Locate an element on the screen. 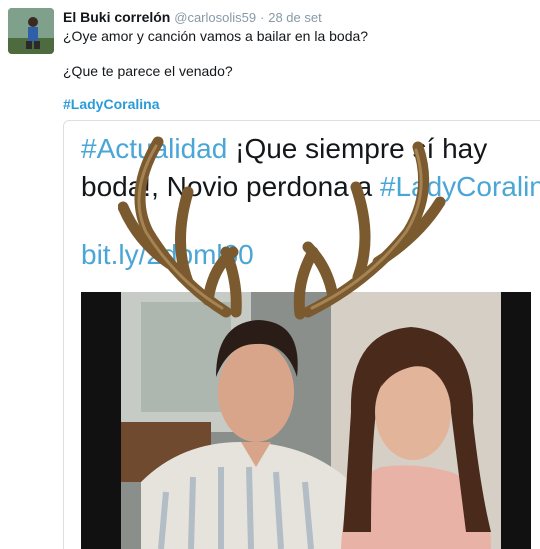 Image resolution: width=540 pixels, height=549 pixels. tweet-text-line2: ¿Que te parece el venado? is located at coordinates (148, 71).